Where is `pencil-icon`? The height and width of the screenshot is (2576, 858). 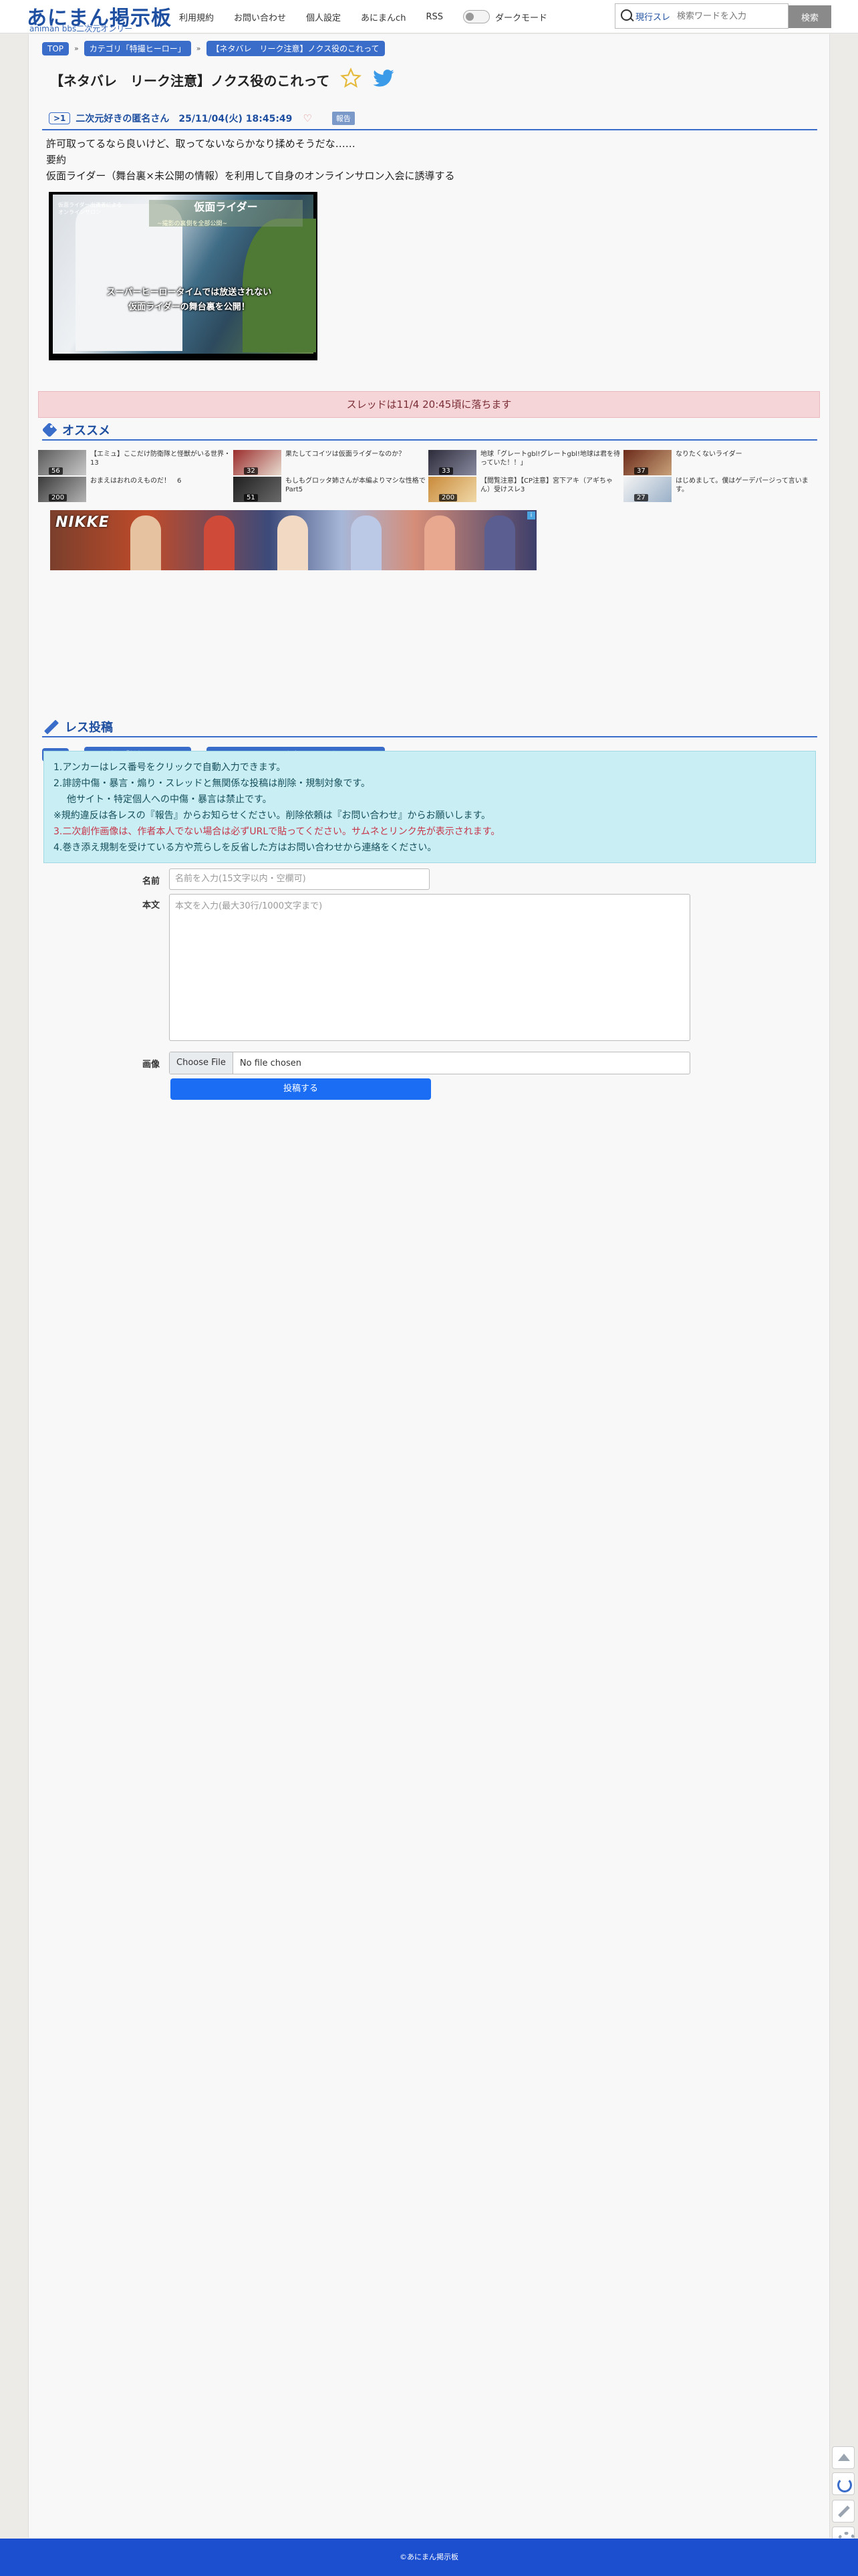 pencil-icon is located at coordinates (51, 726).